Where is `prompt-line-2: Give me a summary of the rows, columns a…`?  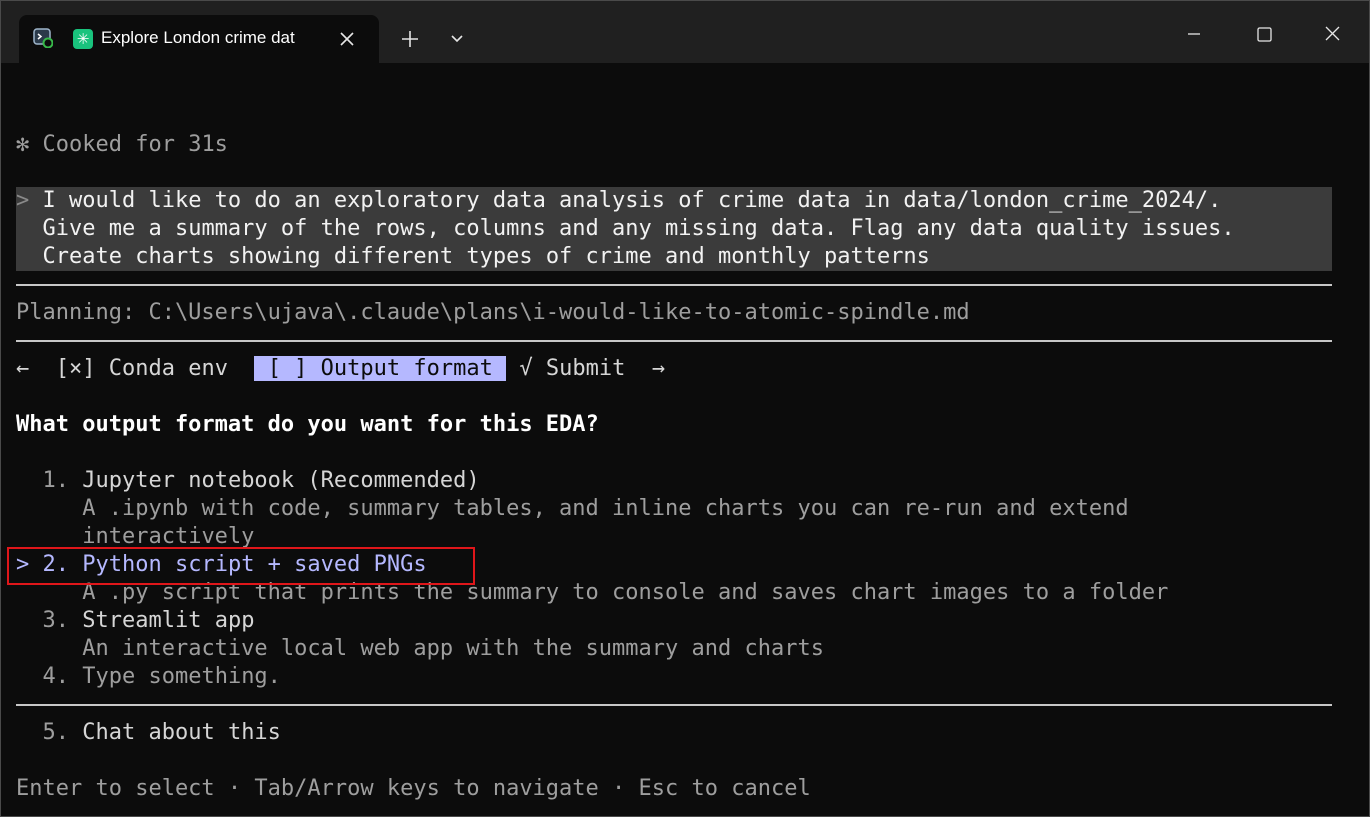
prompt-line-2: Give me a summary of the rows, columns a… is located at coordinates (638, 228).